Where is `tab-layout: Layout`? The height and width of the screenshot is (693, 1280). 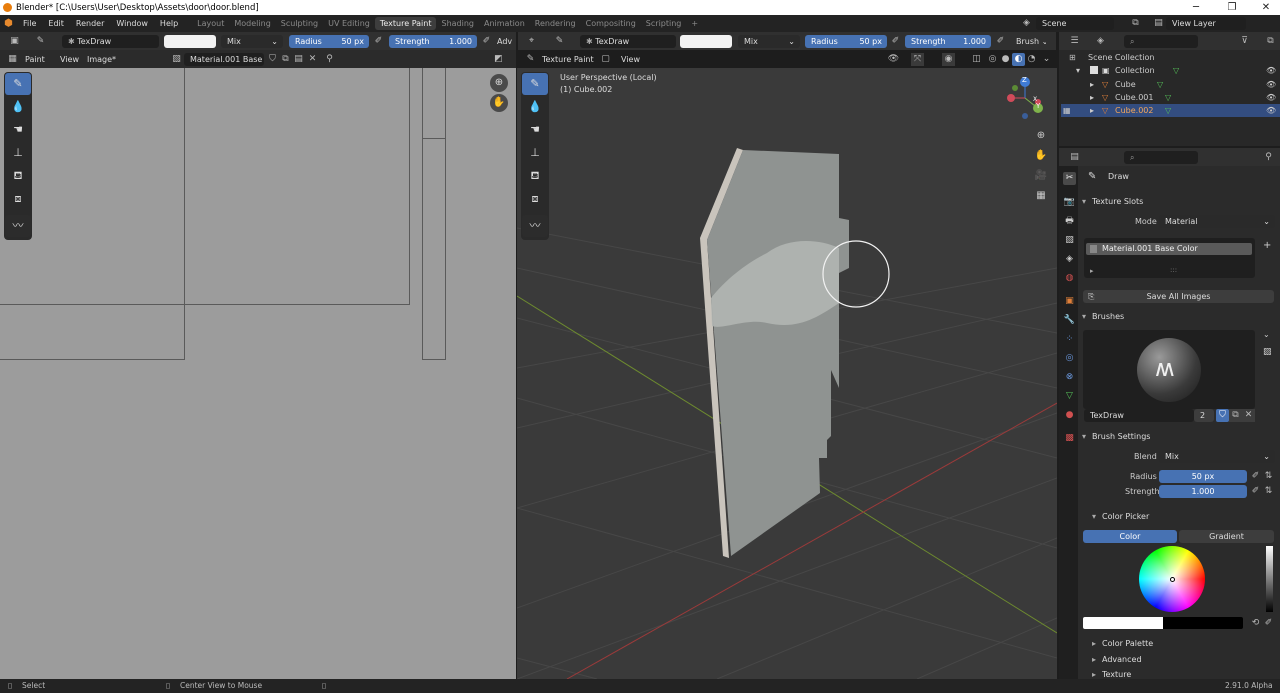 tab-layout: Layout is located at coordinates (210, 23).